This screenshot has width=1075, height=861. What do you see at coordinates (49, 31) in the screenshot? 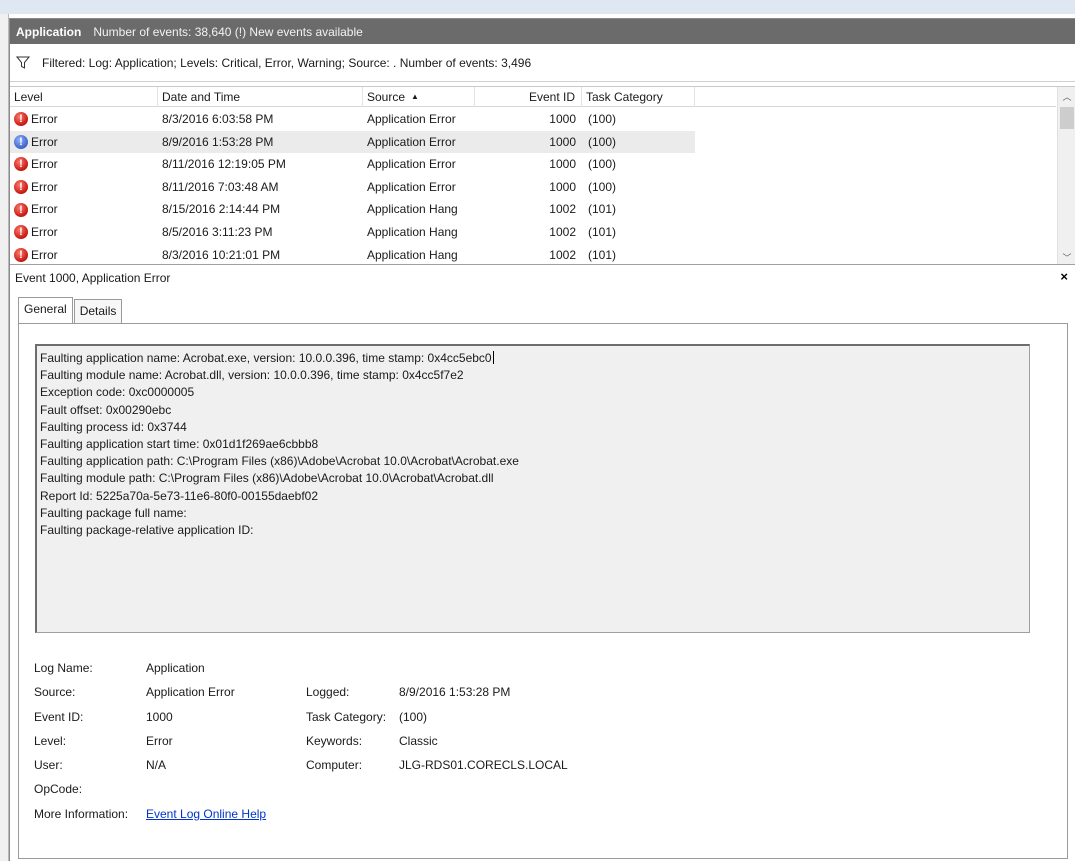
I see `log-name: Application` at bounding box center [49, 31].